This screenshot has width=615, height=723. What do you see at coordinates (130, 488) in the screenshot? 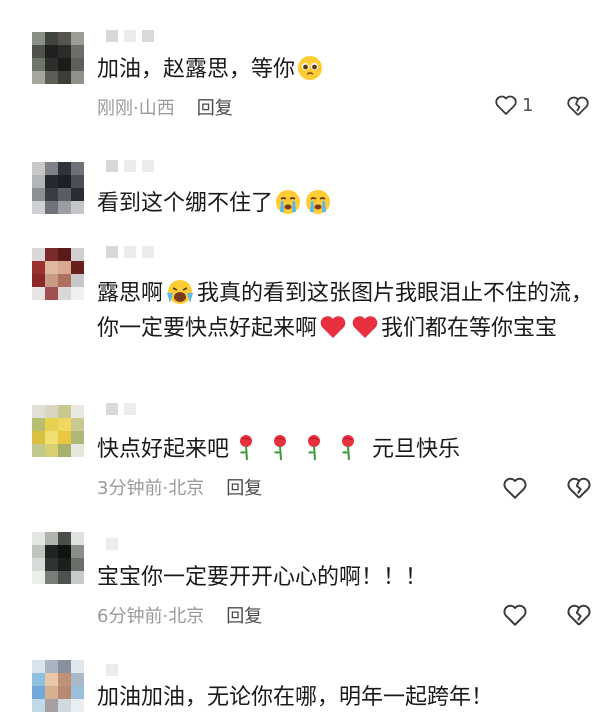
I see `timestamp: 3分钟前` at bounding box center [130, 488].